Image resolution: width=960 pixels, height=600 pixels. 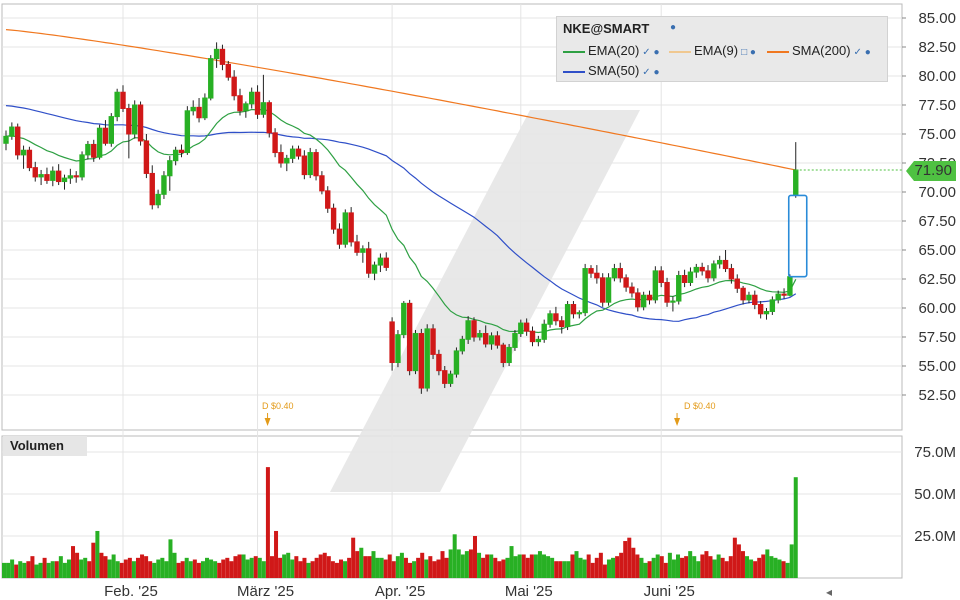 What do you see at coordinates (937, 18) in the screenshot?
I see `y-tick-label: 85.00` at bounding box center [937, 18].